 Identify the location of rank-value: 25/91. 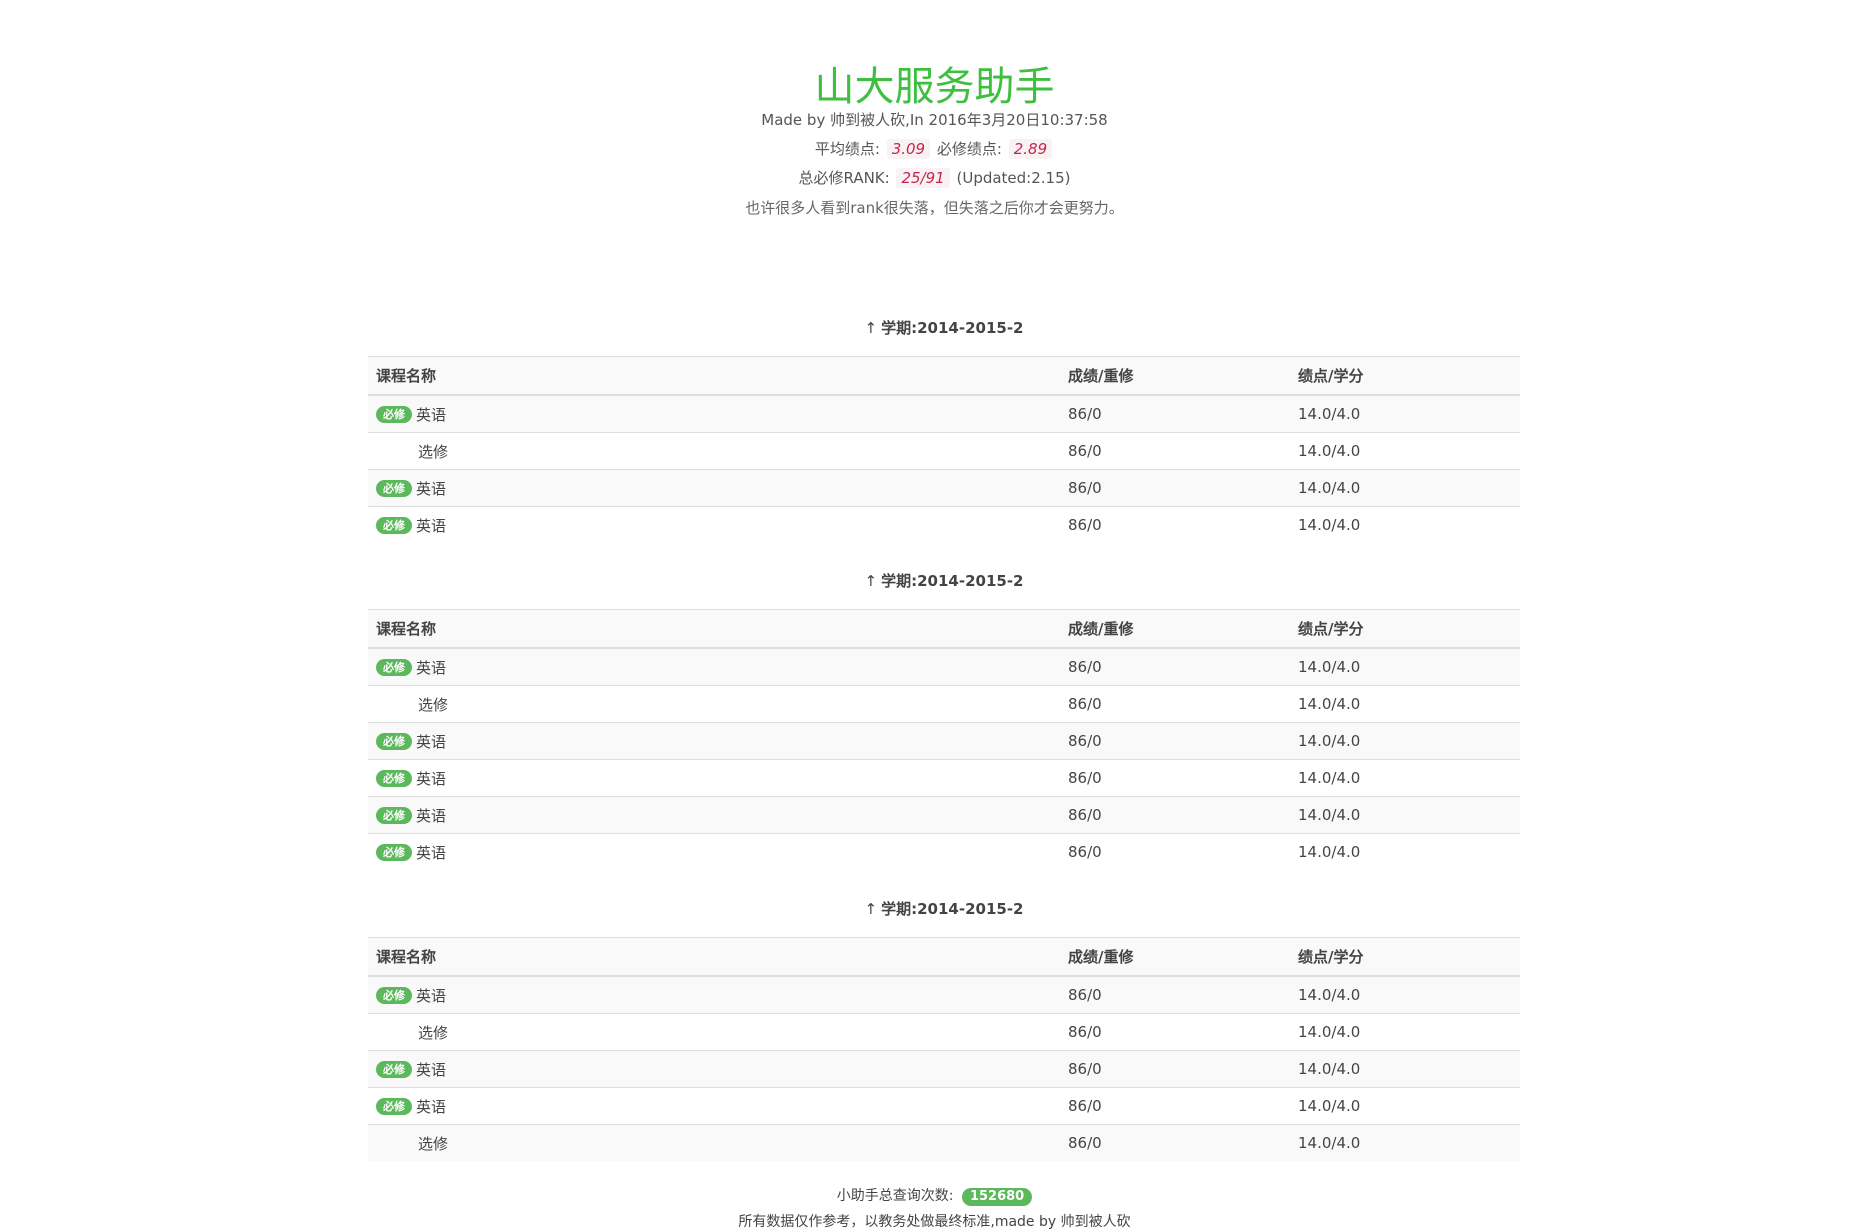
(923, 178).